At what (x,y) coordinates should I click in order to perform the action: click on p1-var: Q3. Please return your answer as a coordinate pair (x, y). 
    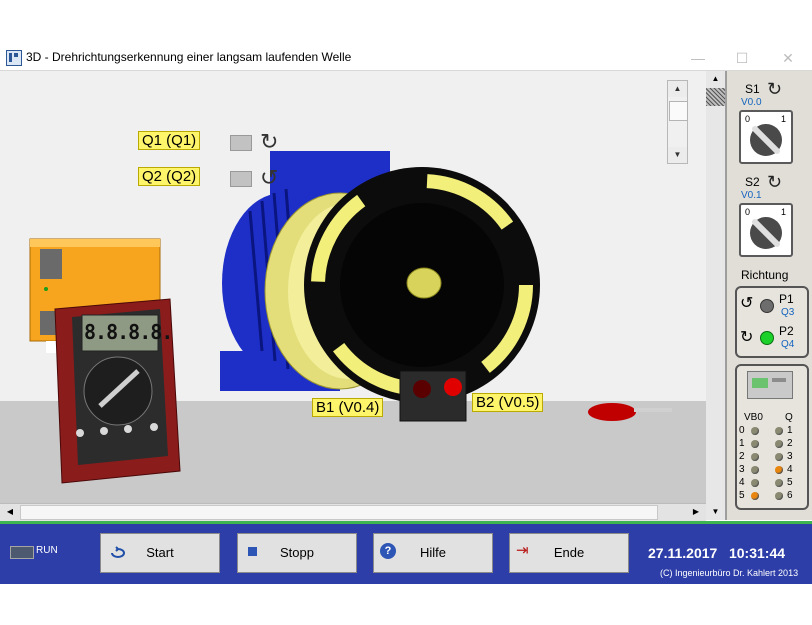
    Looking at the image, I should click on (788, 312).